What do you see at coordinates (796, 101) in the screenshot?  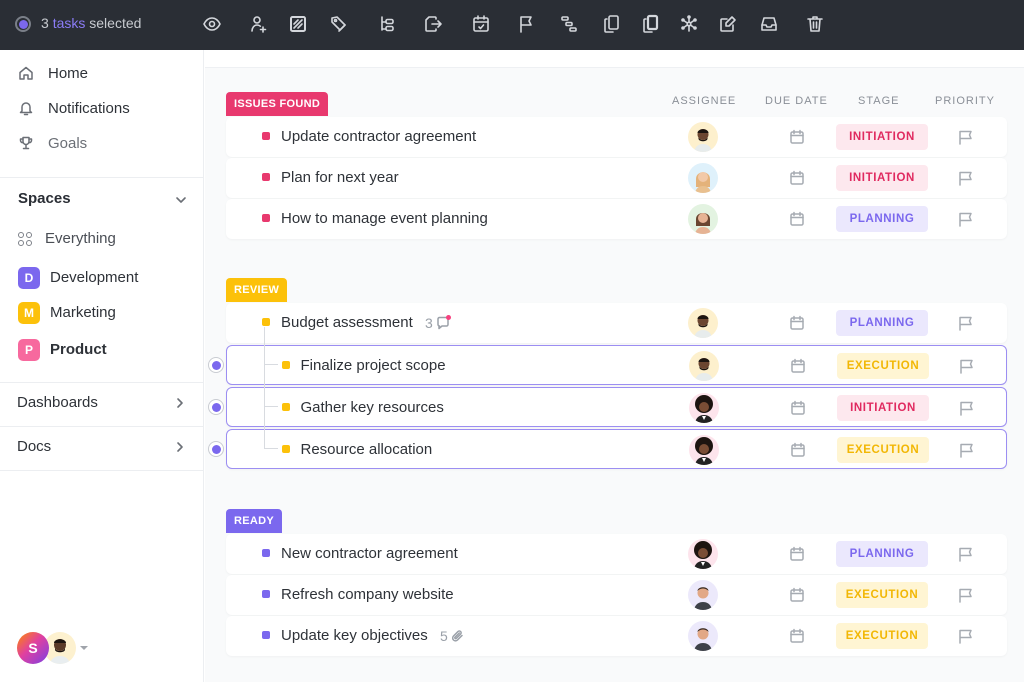 I see `column-header-due-date: DUE DATE` at bounding box center [796, 101].